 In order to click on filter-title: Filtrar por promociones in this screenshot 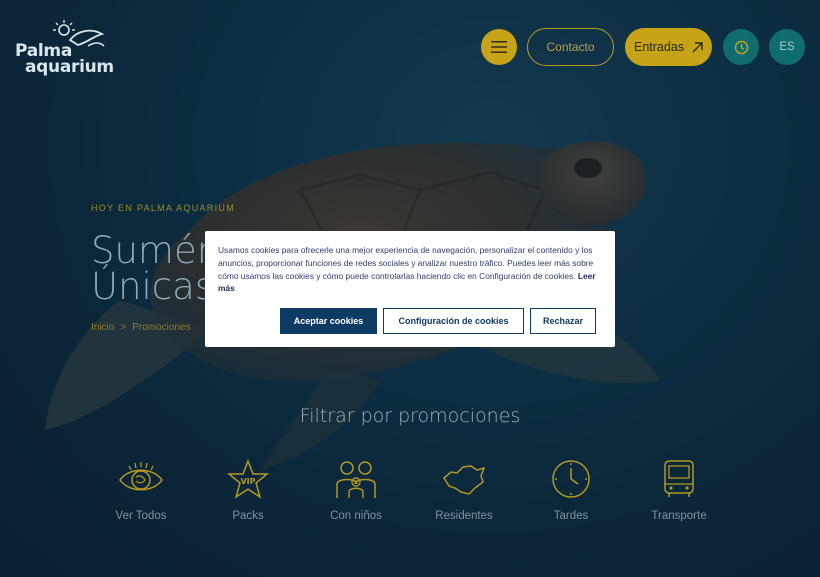, I will do `click(410, 416)`.